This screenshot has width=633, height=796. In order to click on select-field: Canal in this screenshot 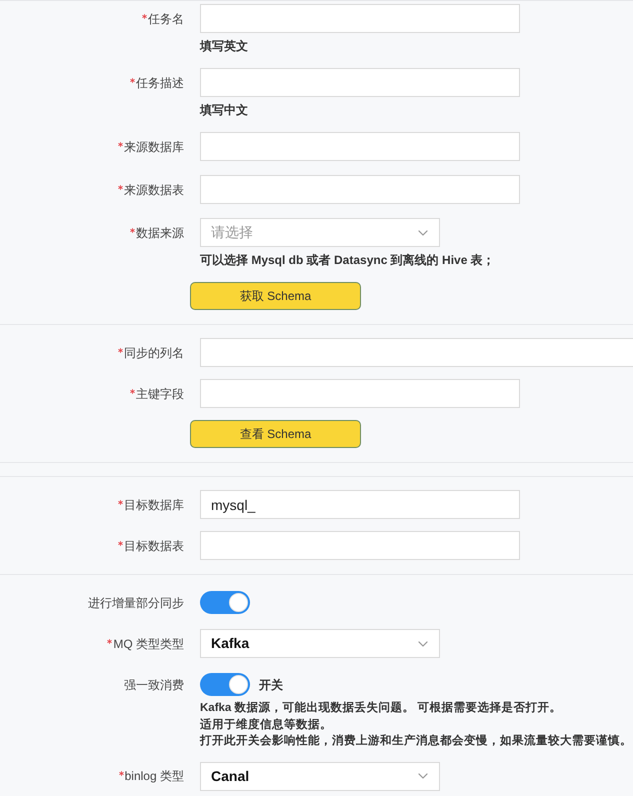, I will do `click(320, 776)`.